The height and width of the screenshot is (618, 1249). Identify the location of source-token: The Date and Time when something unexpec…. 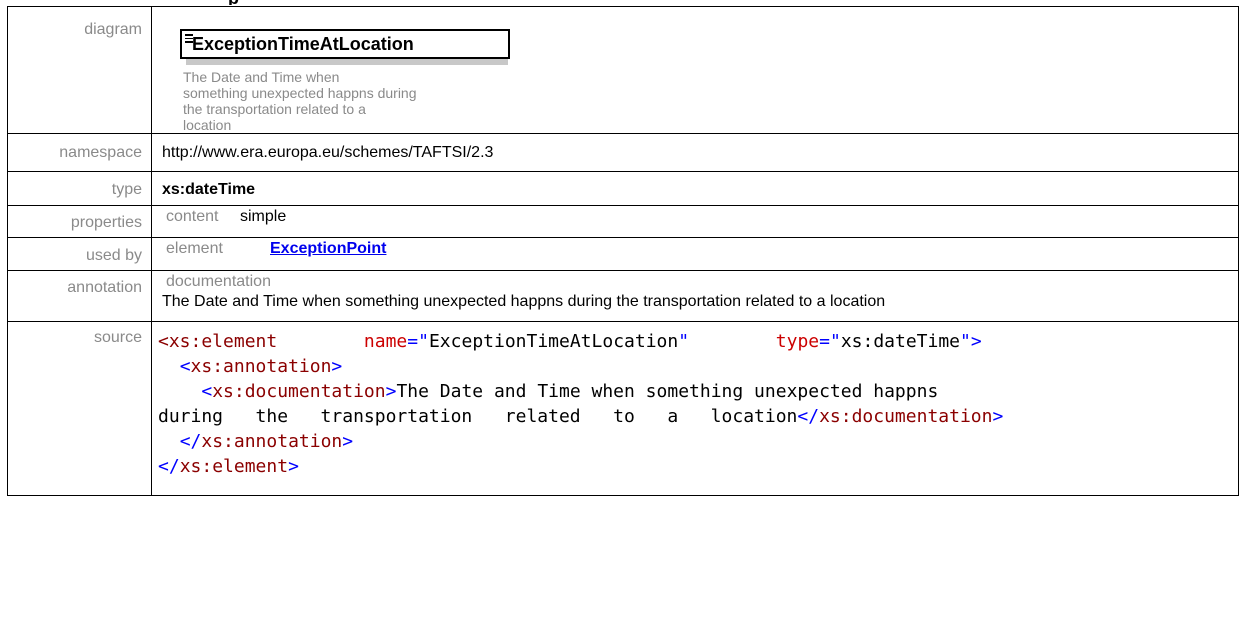
(667, 391).